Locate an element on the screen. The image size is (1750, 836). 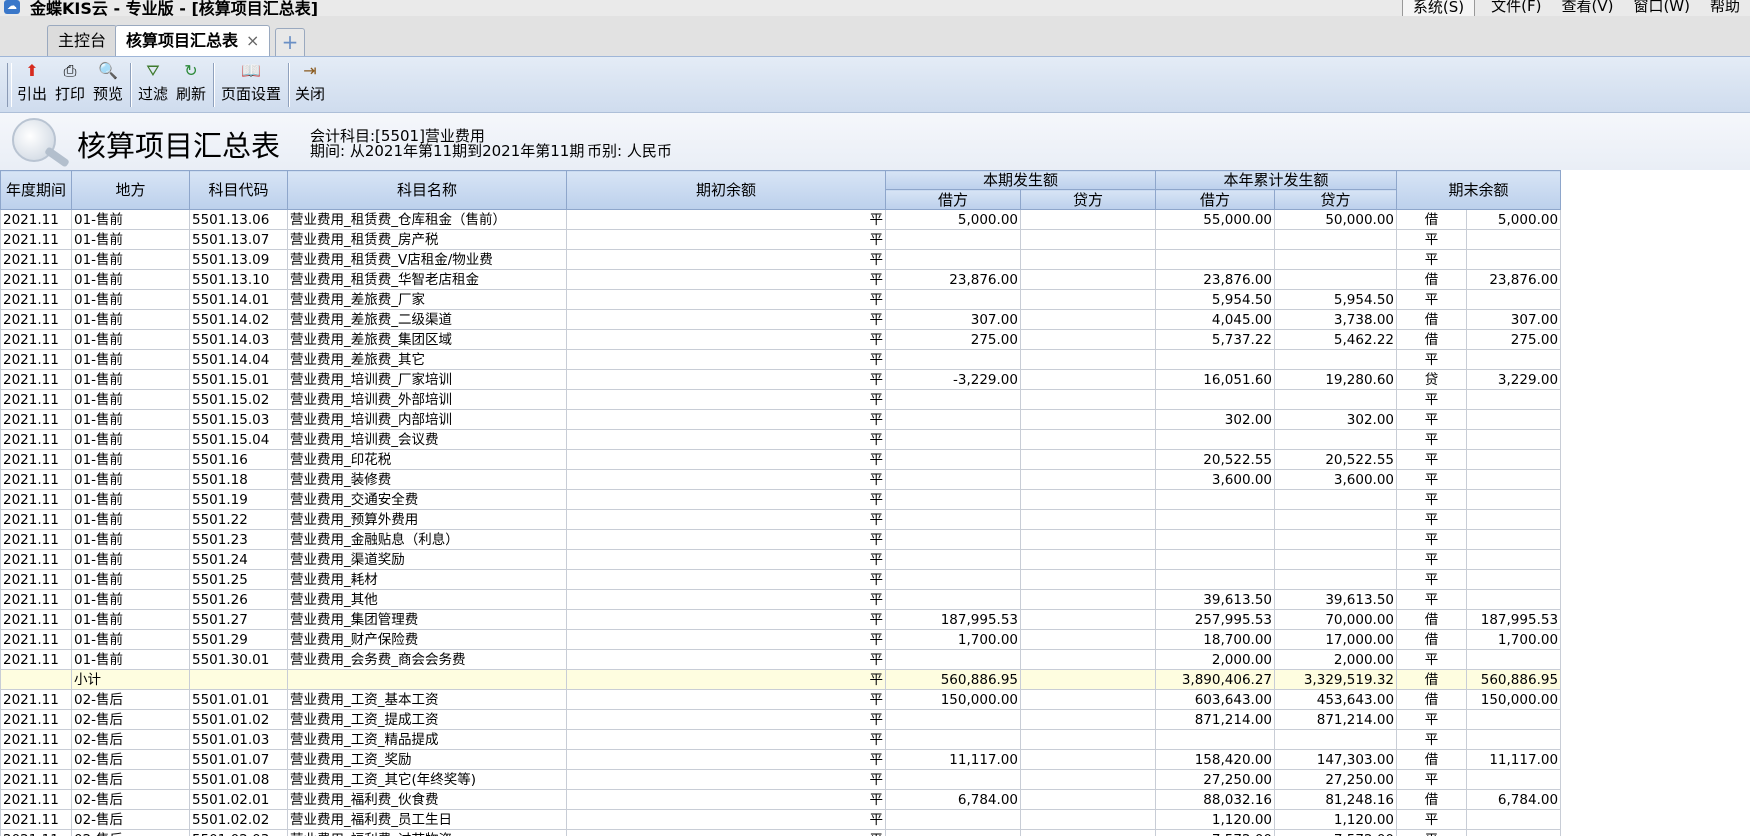
tab-main-console: 主控台 is located at coordinates (82, 40).